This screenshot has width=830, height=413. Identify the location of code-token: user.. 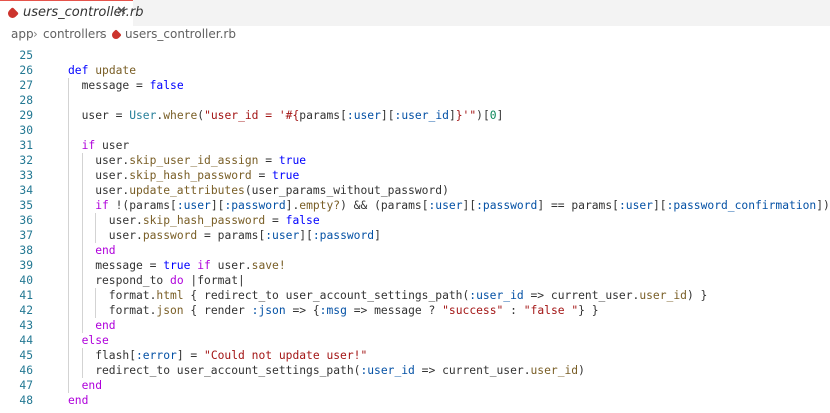
(112, 175).